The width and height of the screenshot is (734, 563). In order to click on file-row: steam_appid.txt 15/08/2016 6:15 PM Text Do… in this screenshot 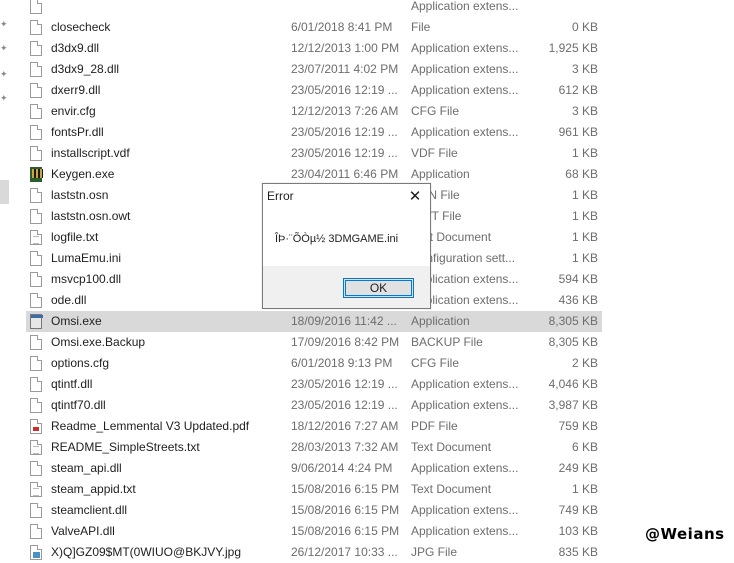, I will do `click(314, 489)`.